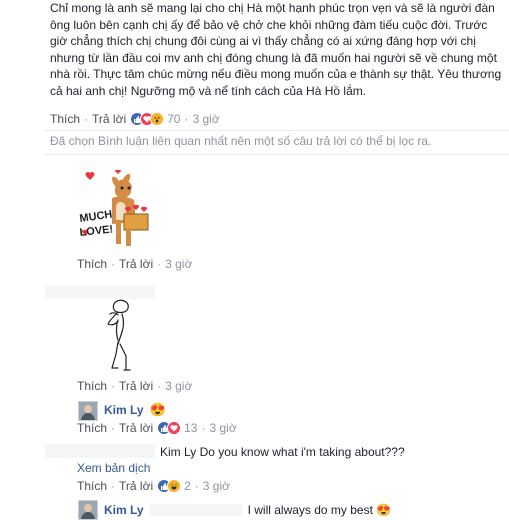 The height and width of the screenshot is (520, 509). I want to click on comment-actions: Thích · Trả lời 2 · 3 giờ, so click(154, 486).